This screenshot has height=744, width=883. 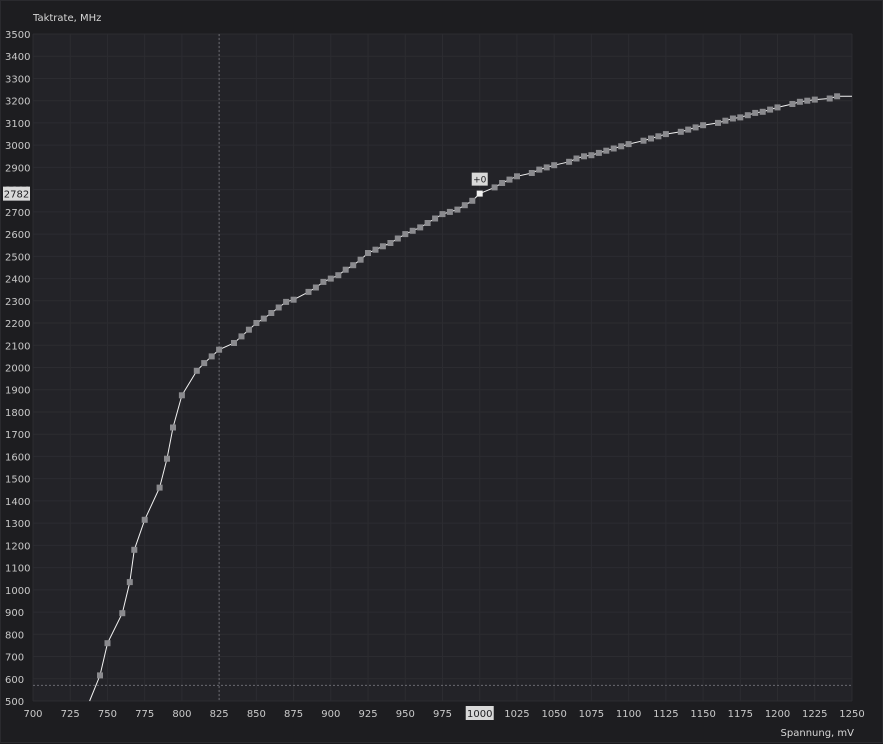 I want to click on y-tick-label: 1300, so click(x=17, y=524).